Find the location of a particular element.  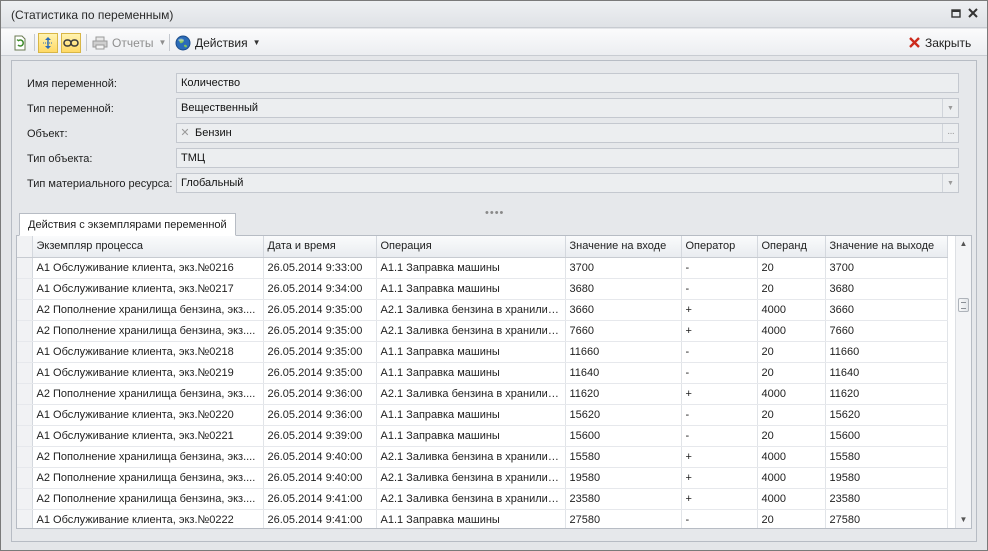

splitter-grip: •••• is located at coordinates (494, 213).